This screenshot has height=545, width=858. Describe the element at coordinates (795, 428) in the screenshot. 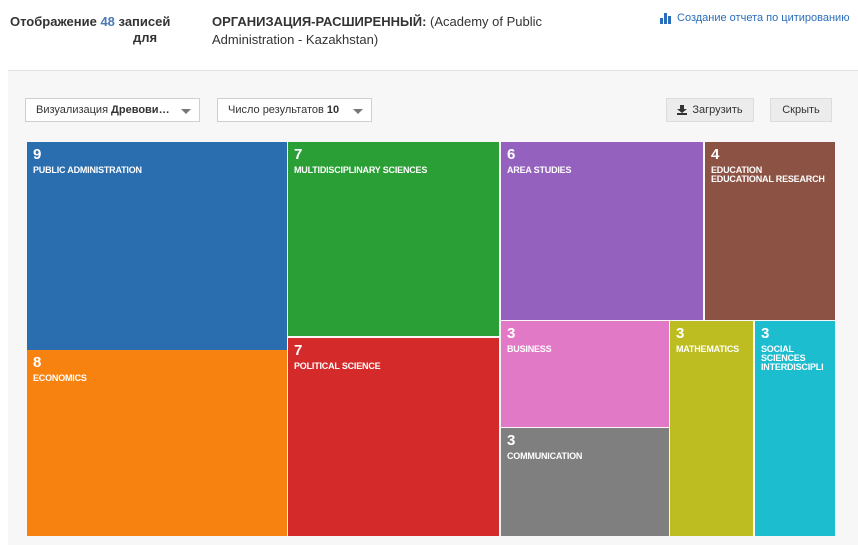

I see `treemap-tile: 3 SOCIAL SCIENCES INTERDISCIPLI` at that location.